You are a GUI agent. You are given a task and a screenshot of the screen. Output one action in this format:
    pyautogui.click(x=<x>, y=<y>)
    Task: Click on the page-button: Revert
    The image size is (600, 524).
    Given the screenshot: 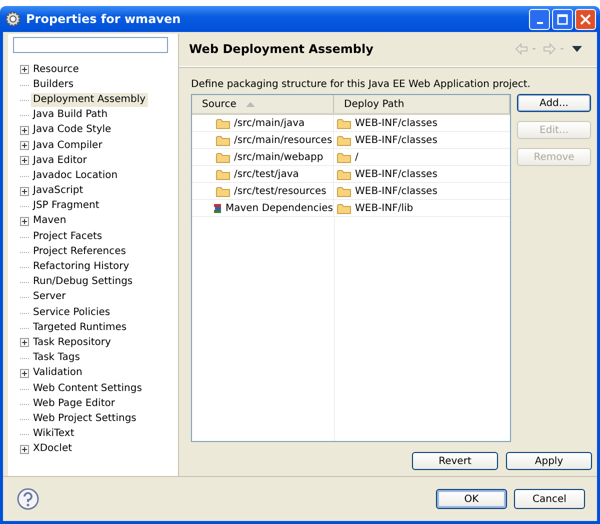 What is the action you would take?
    pyautogui.click(x=455, y=461)
    